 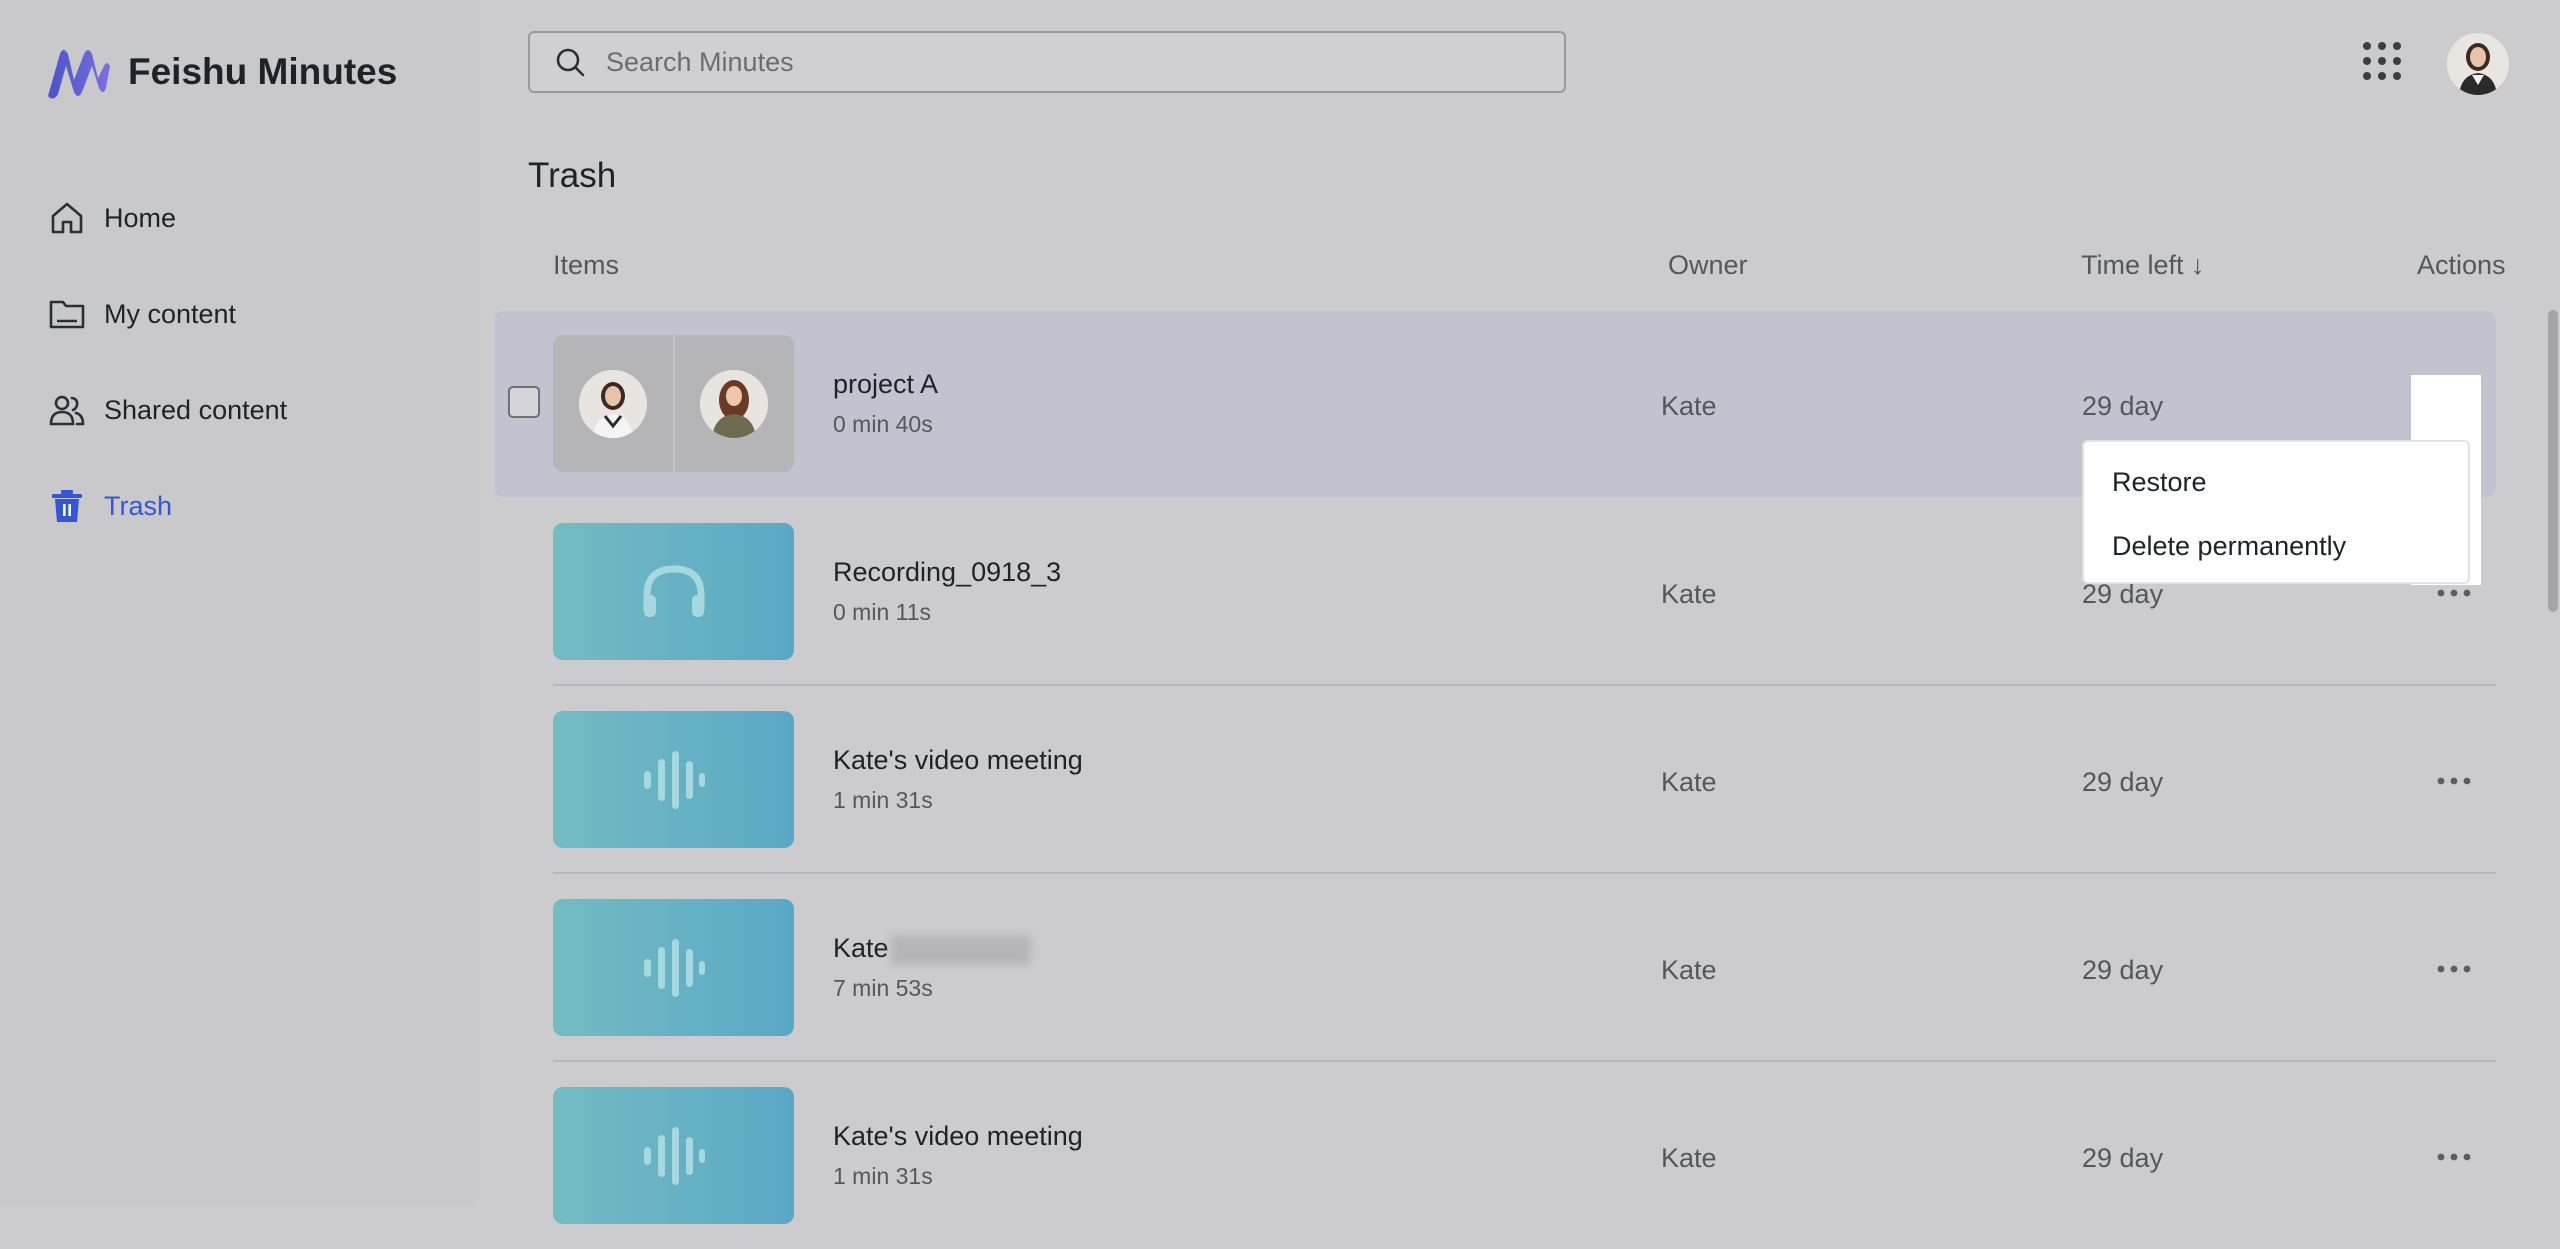 I want to click on row-actions-menu: Restore Delete permanently, so click(x=2276, y=512).